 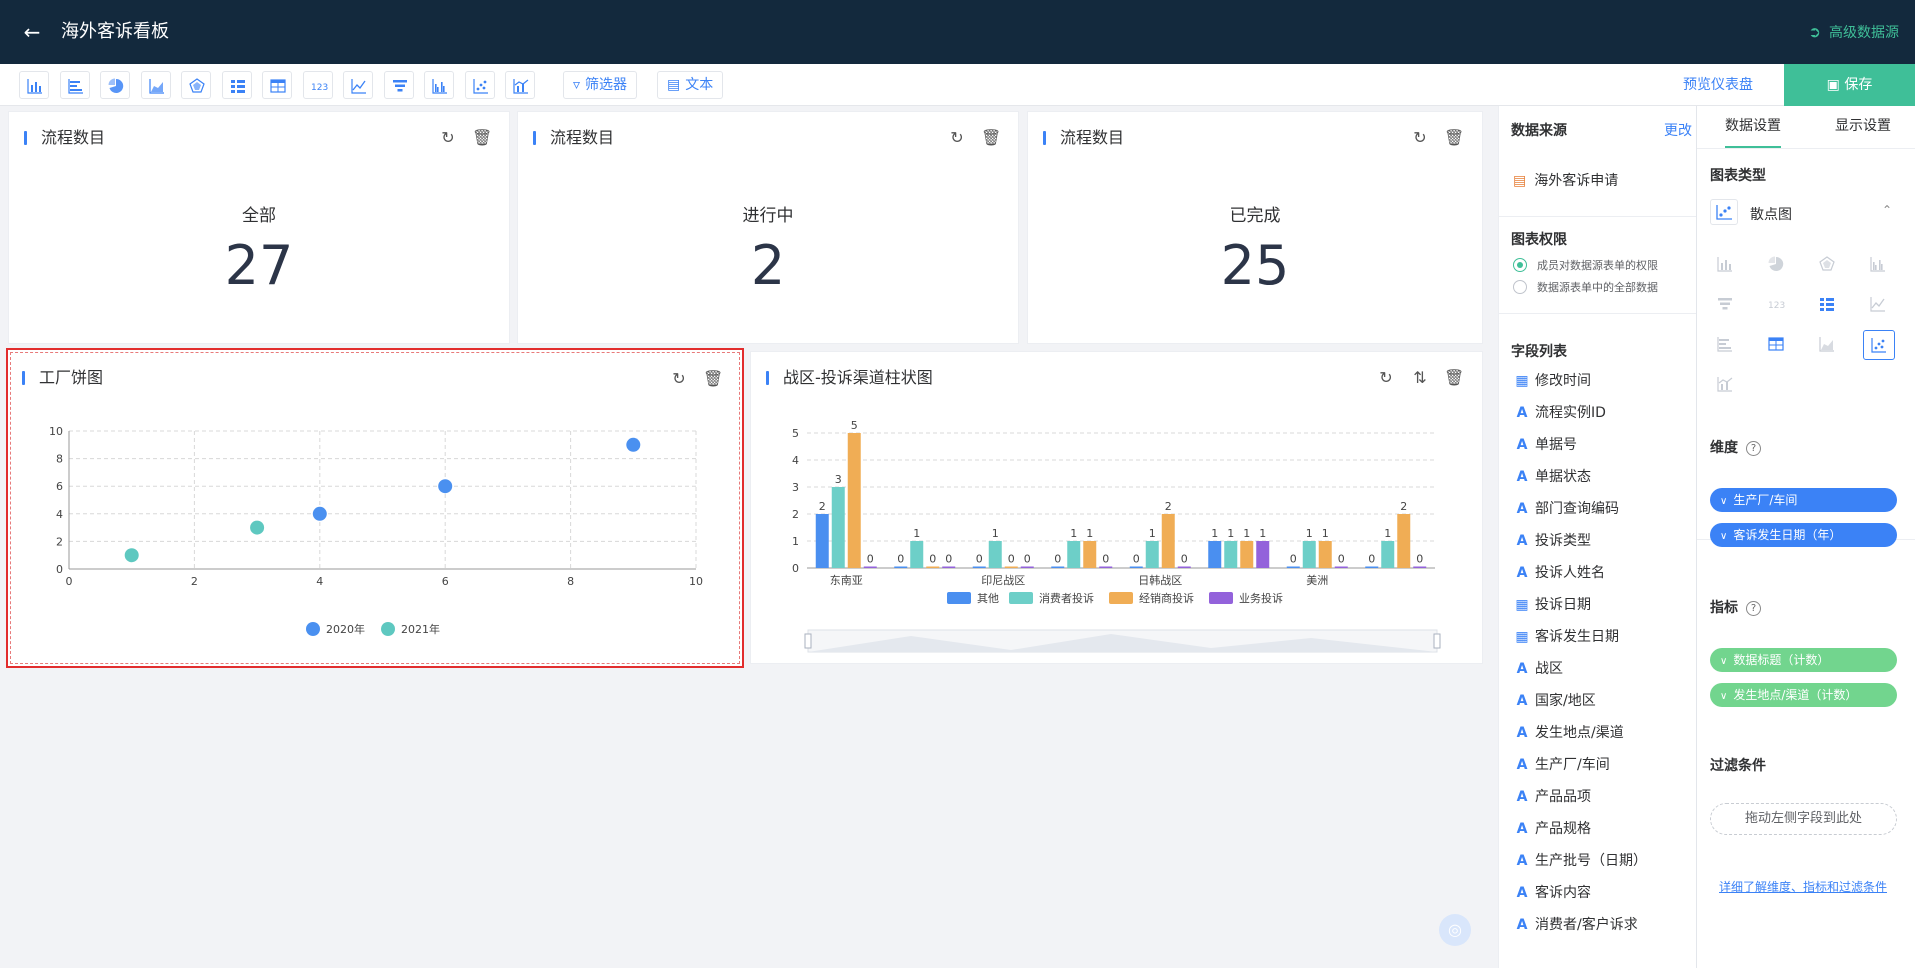 What do you see at coordinates (1567, 637) in the screenshot?
I see `field-item: ▦ 客诉发生日期` at bounding box center [1567, 637].